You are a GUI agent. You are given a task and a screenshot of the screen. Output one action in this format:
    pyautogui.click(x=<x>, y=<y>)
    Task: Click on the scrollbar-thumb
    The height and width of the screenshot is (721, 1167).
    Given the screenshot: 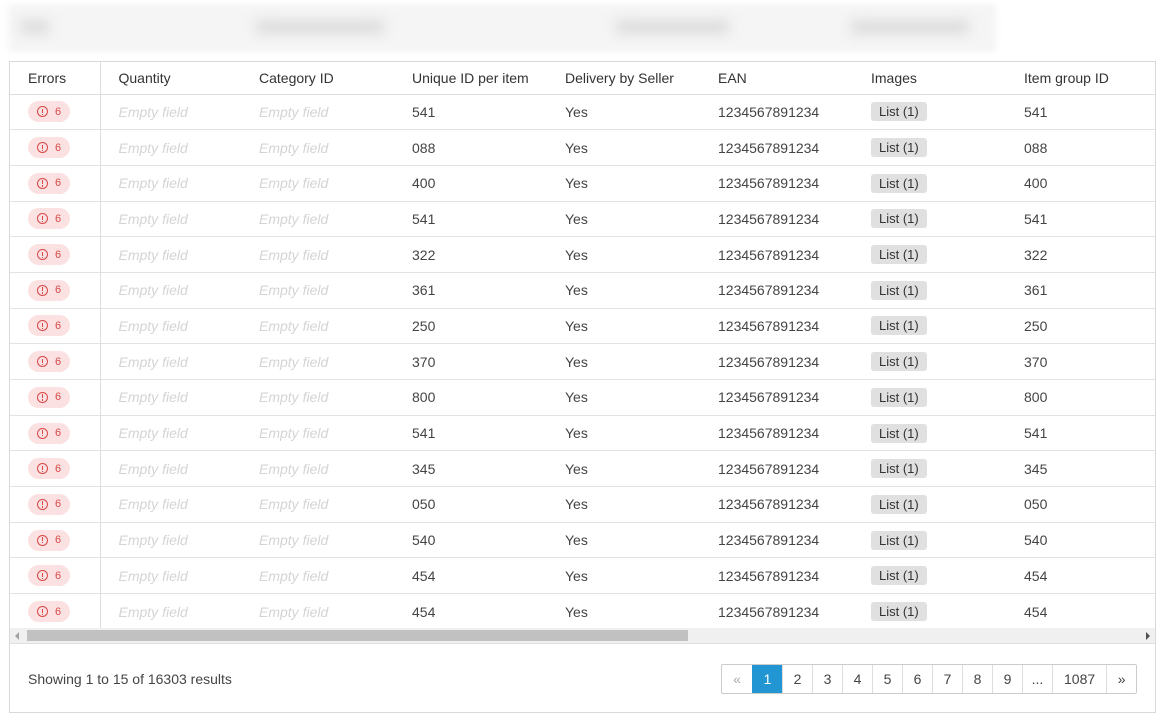 What is the action you would take?
    pyautogui.click(x=357, y=635)
    